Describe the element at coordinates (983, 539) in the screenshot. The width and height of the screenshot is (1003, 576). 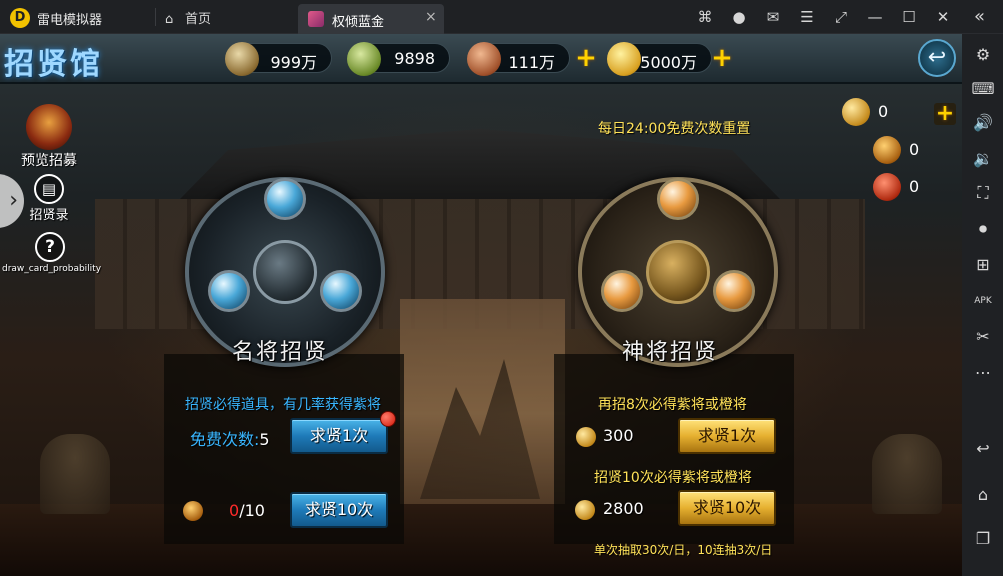
I see `recent-apps-icon: ❐` at that location.